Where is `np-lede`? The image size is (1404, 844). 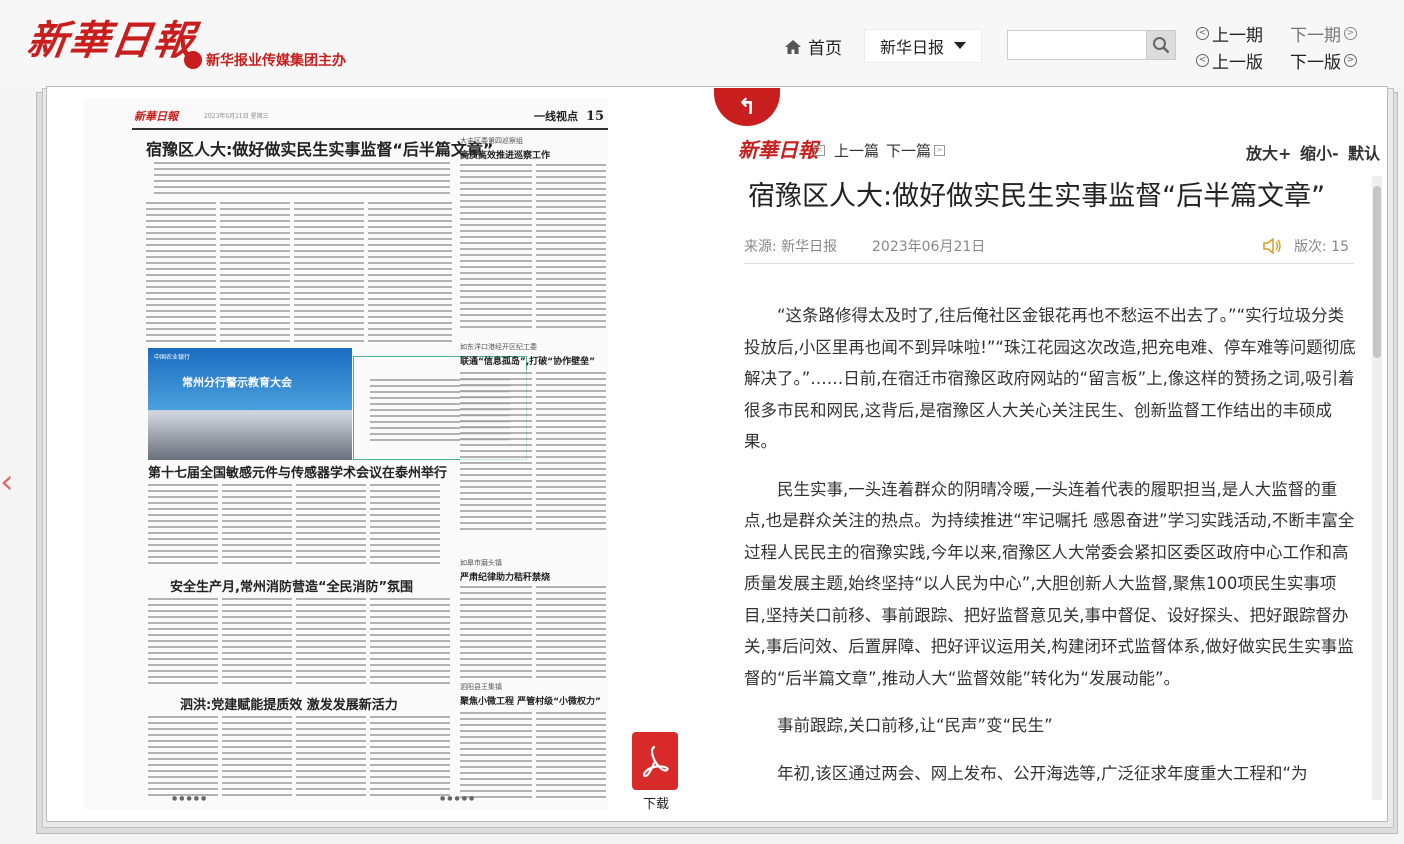
np-lede is located at coordinates (302, 177).